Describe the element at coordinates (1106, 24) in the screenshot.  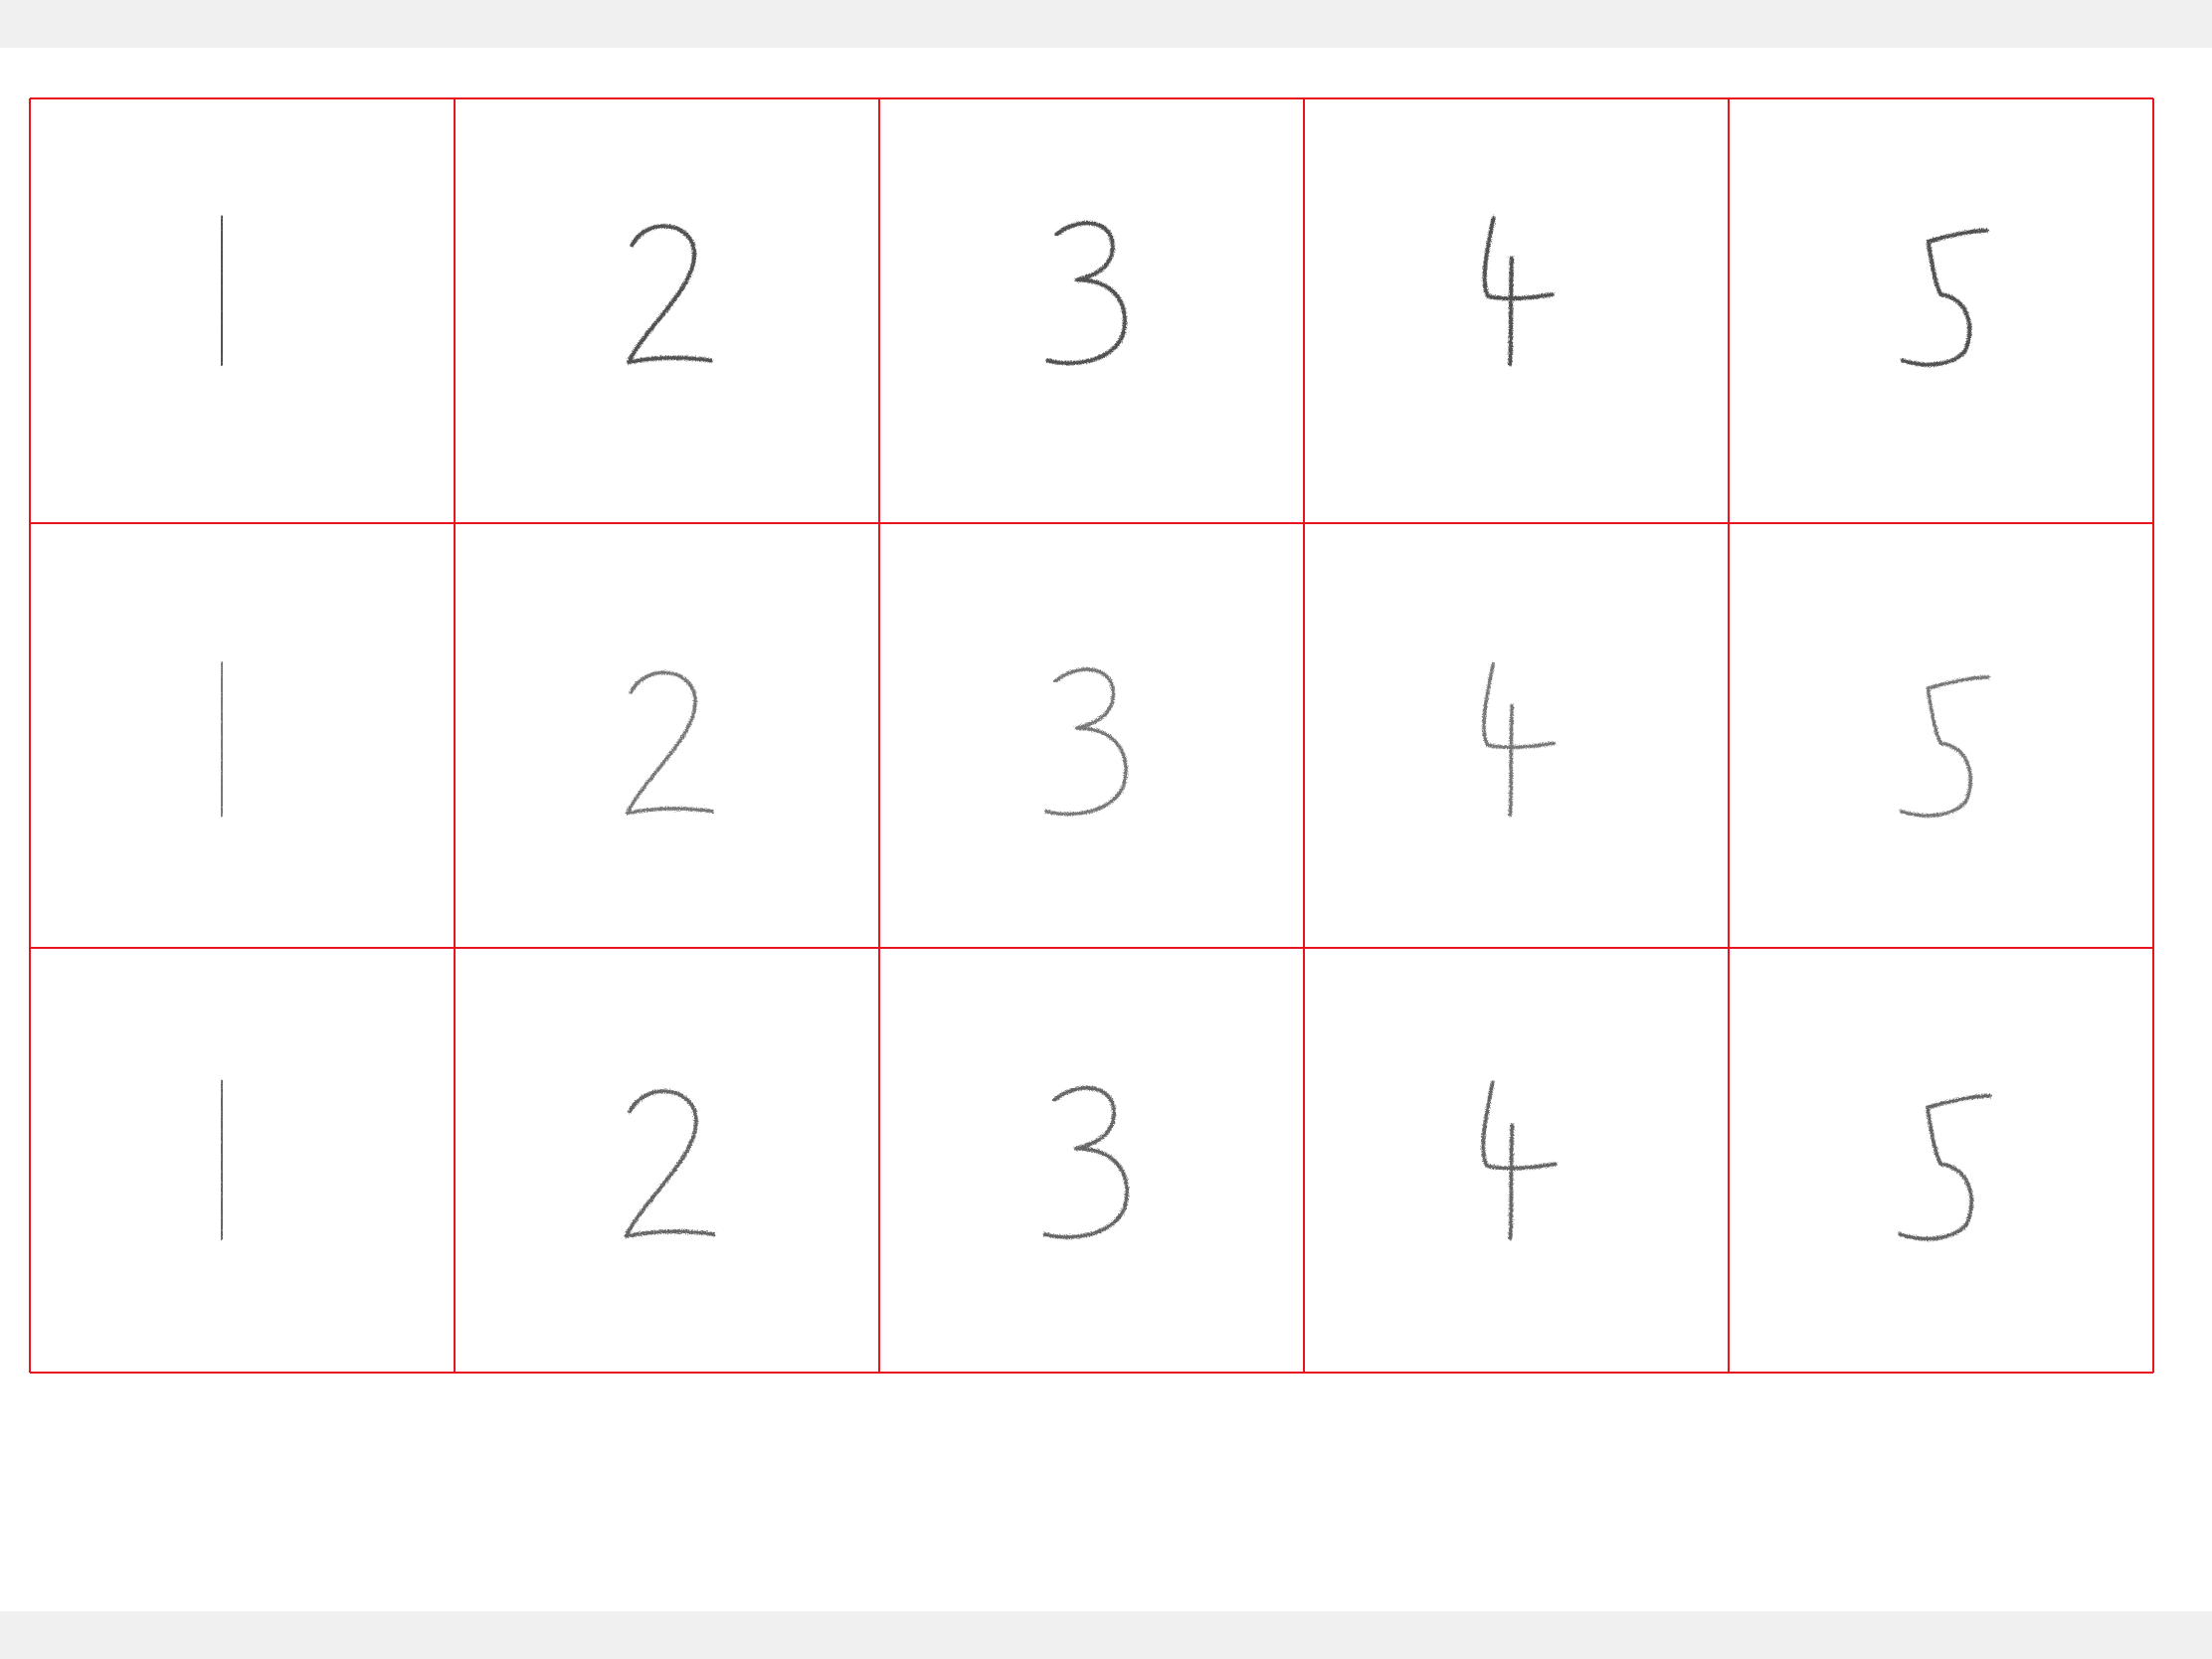
I see `top-toolbar-strip` at that location.